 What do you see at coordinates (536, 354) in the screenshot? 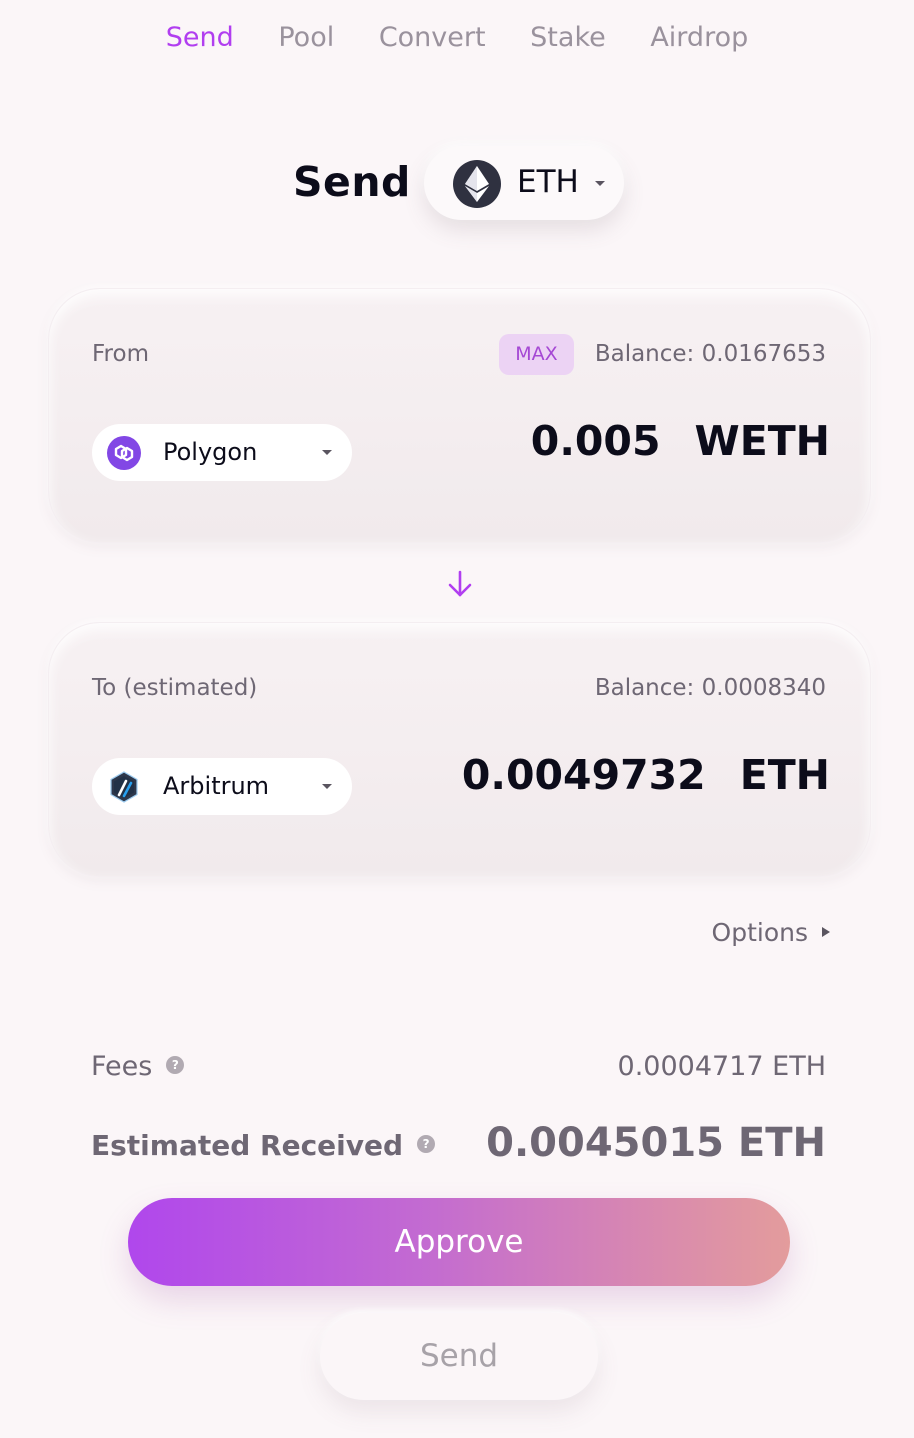
I see `max-button: MAX` at bounding box center [536, 354].